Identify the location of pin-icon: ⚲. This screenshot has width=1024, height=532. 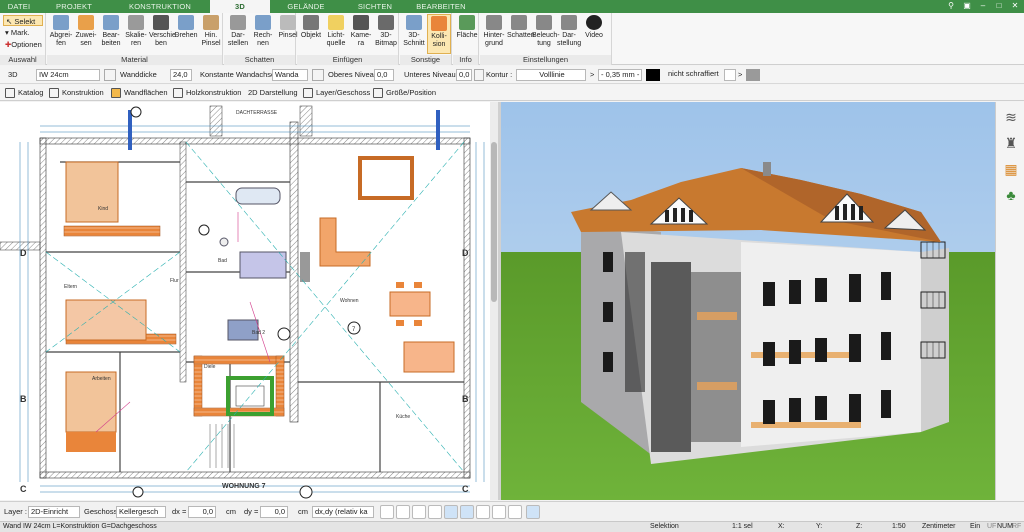
(951, 6).